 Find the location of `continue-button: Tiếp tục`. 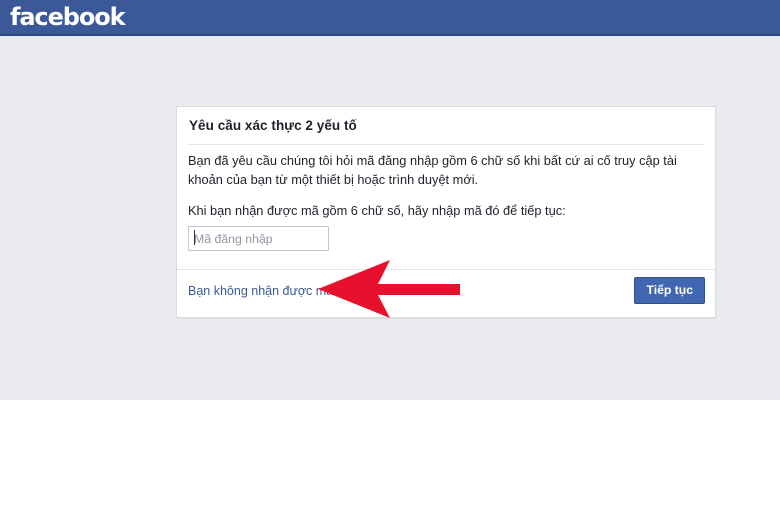

continue-button: Tiếp tục is located at coordinates (669, 290).